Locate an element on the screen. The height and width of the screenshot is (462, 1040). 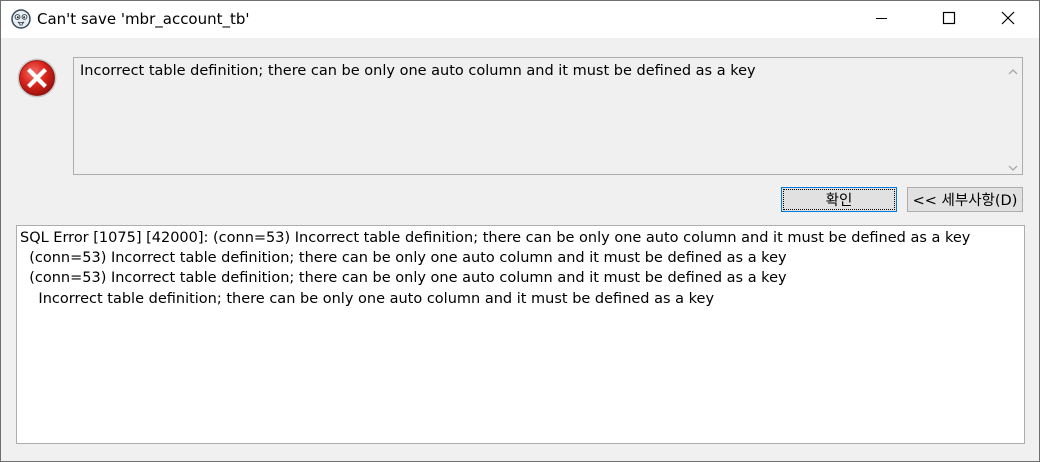
close-button is located at coordinates (1008, 19).